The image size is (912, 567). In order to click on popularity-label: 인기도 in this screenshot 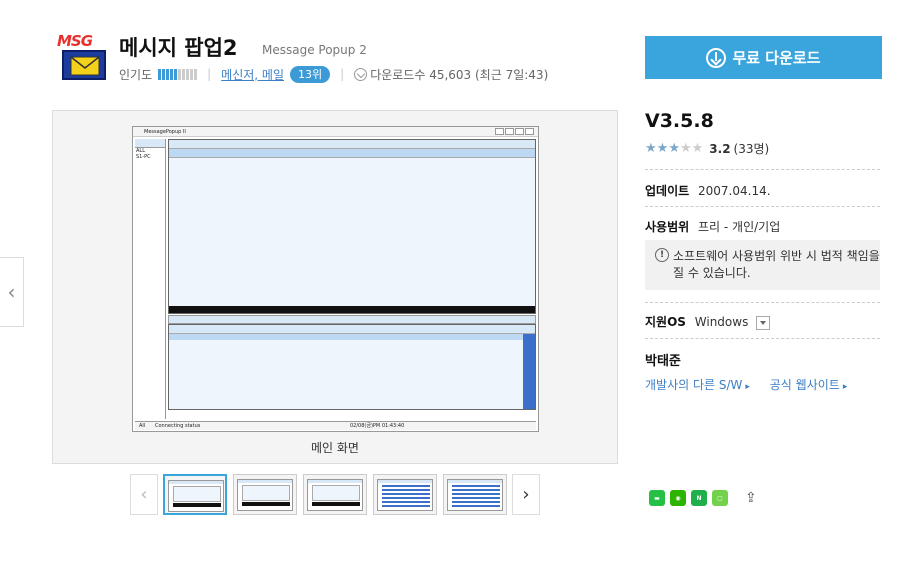, I will do `click(136, 74)`.